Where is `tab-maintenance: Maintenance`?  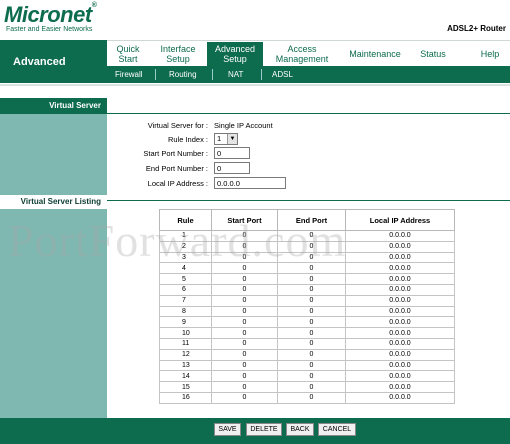
tab-maintenance: Maintenance is located at coordinates (375, 54).